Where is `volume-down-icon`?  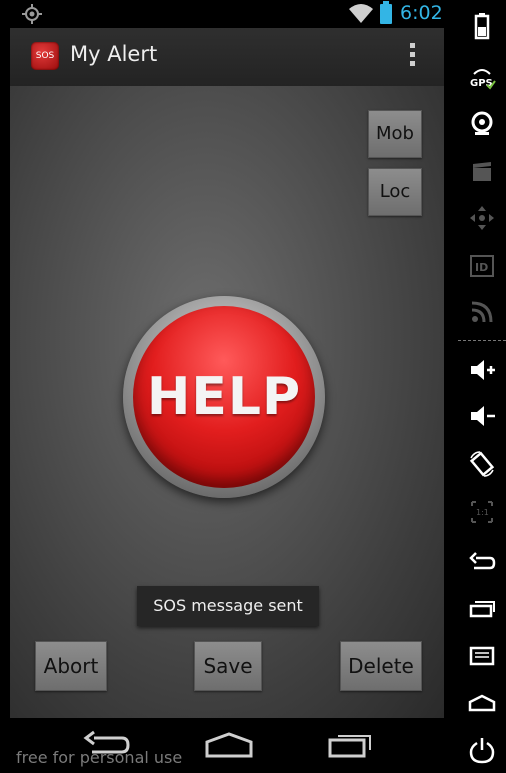 volume-down-icon is located at coordinates (482, 416).